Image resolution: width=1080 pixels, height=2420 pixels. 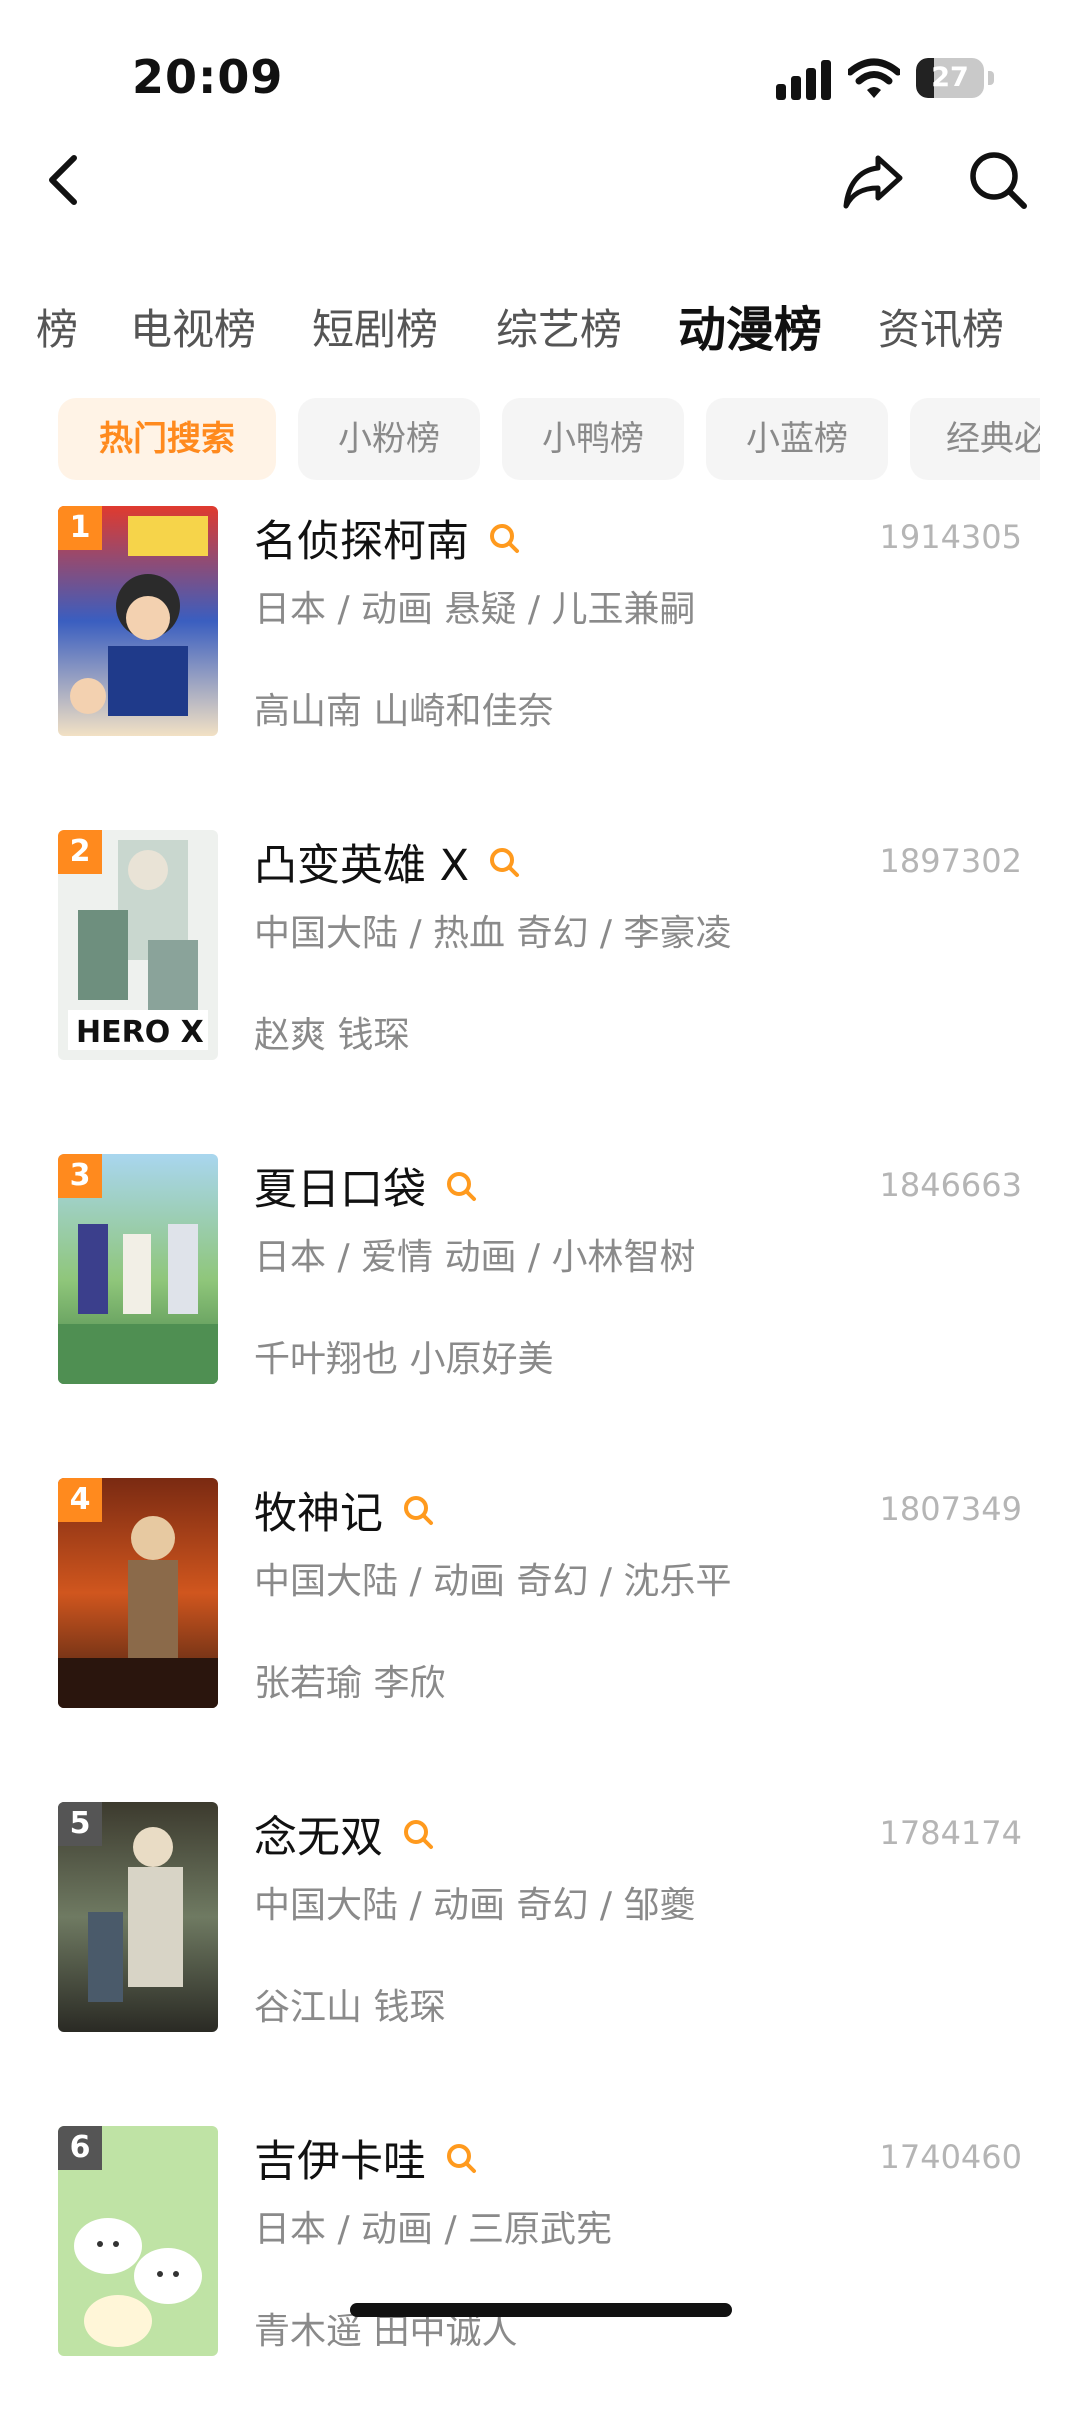 I want to click on back-chevron-left-icon, so click(x=65, y=180).